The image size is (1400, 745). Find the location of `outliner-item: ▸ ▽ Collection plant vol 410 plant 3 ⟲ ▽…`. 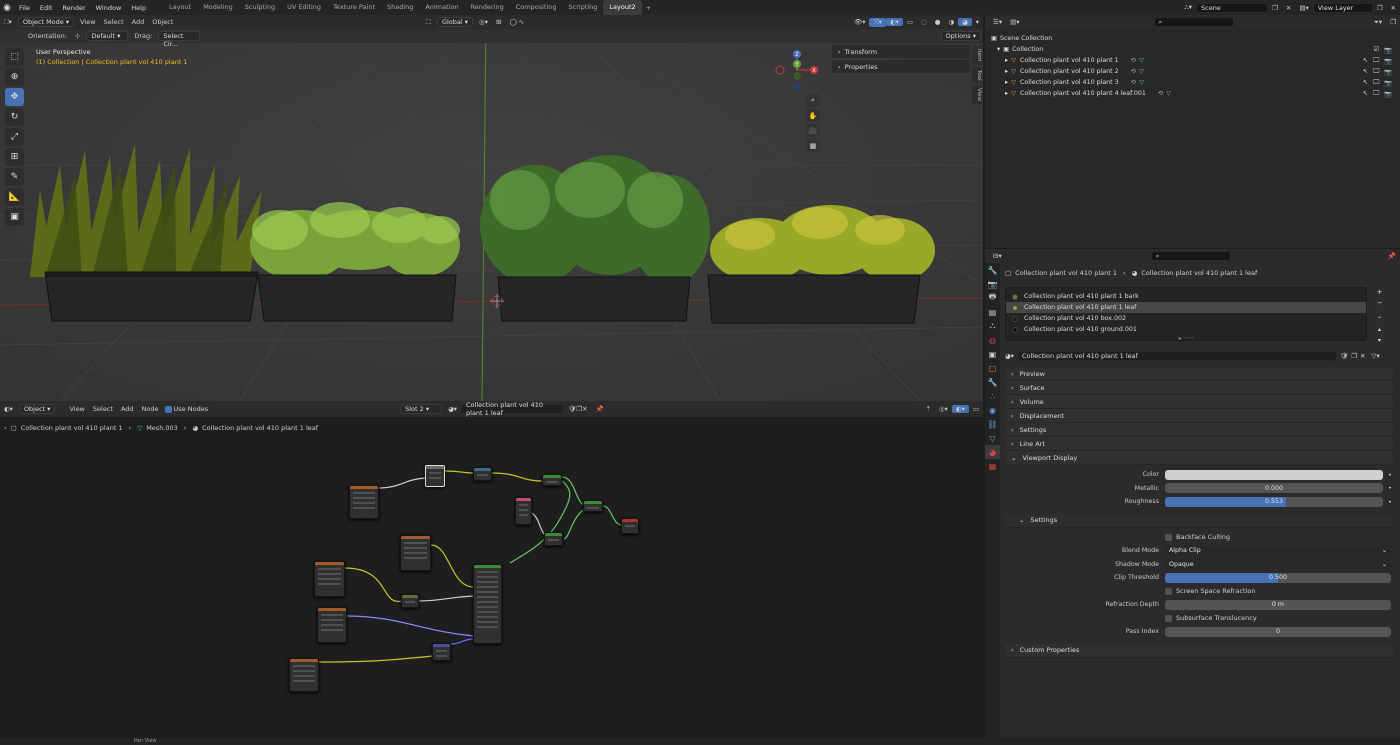

outliner-item: ▸ ▽ Collection plant vol 410 plant 3 ⟲ ▽… is located at coordinates (1195, 82).